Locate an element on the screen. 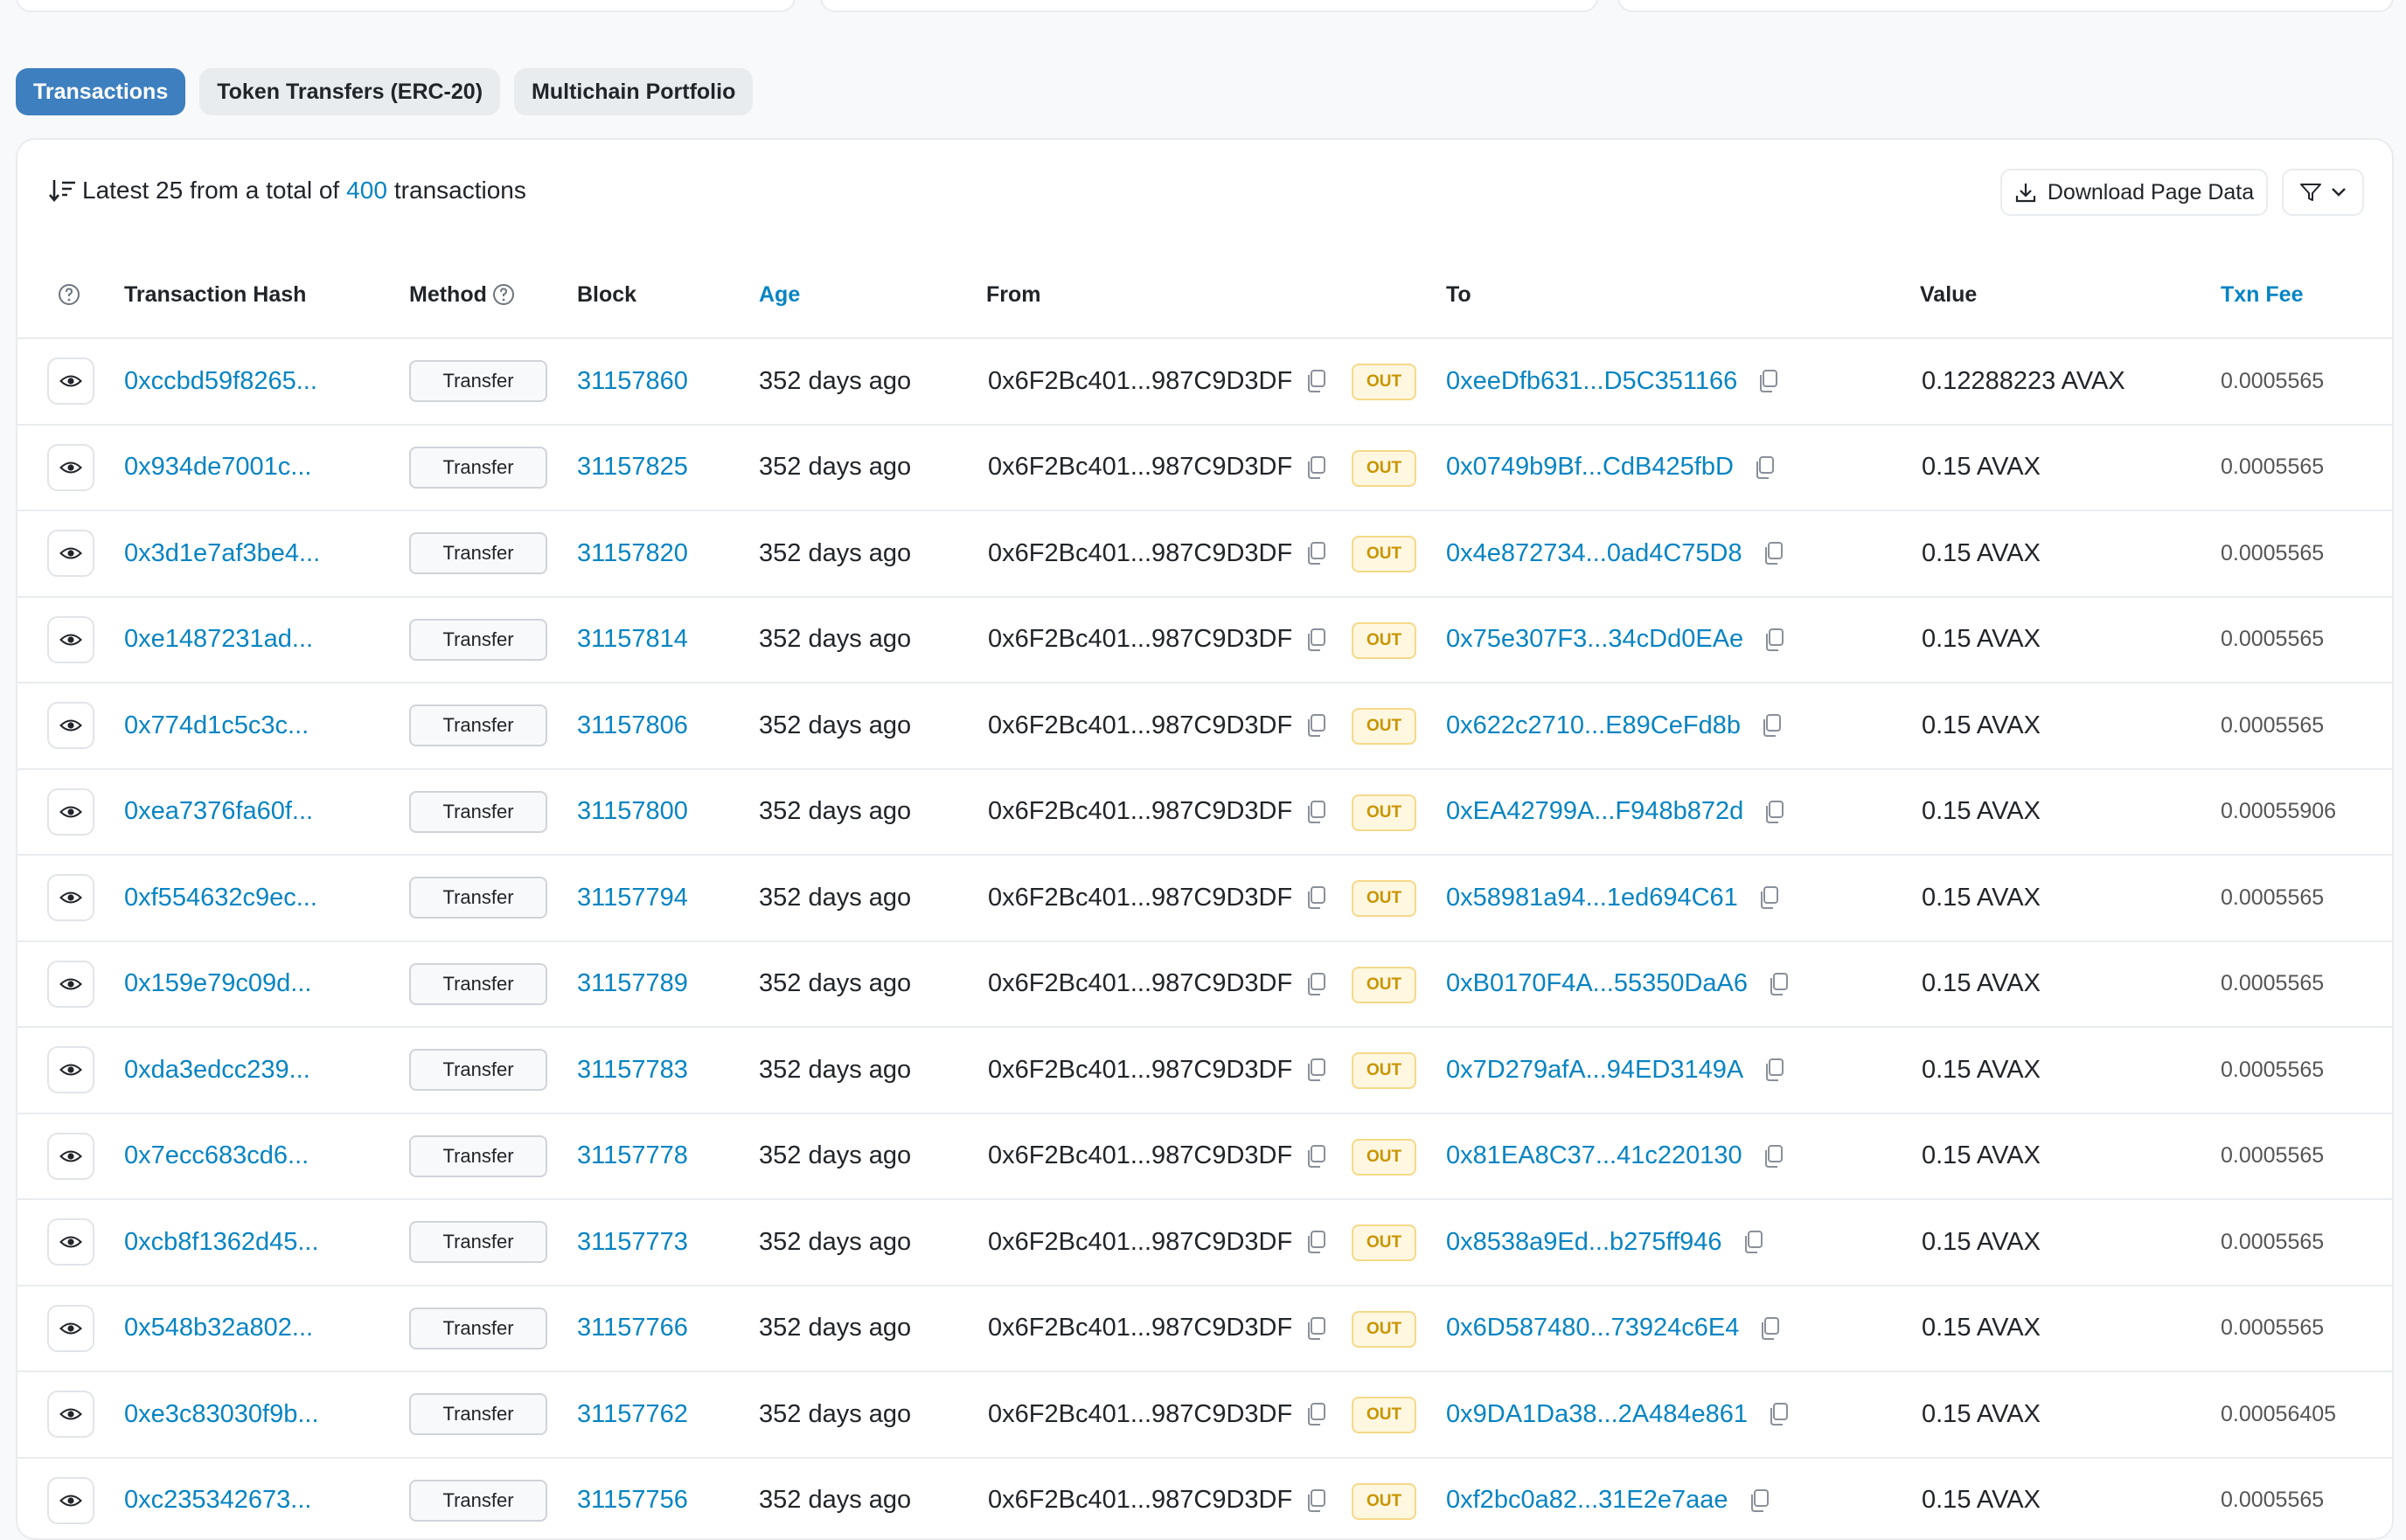 The height and width of the screenshot is (1540, 2406). to-address-link: 0x8538a9Ed...b275ff946 is located at coordinates (1584, 1242).